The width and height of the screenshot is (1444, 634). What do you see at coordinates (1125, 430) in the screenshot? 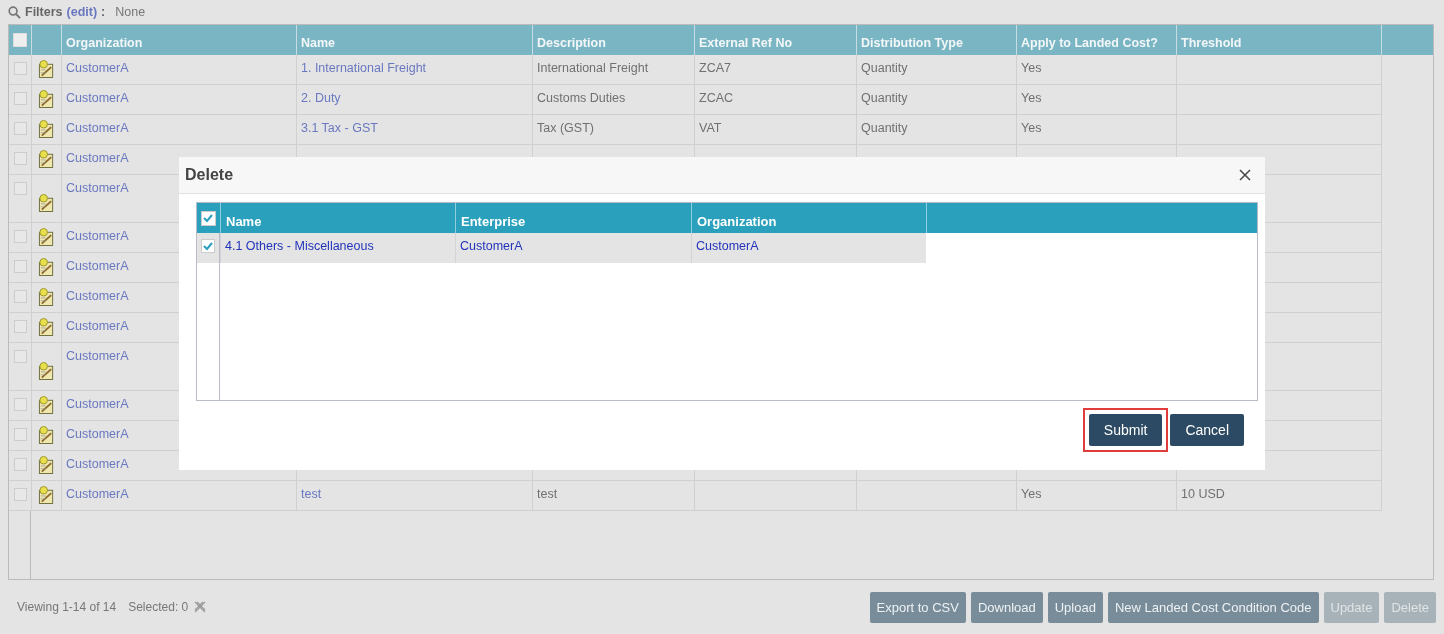
I see `dialog-button: Submit` at bounding box center [1125, 430].